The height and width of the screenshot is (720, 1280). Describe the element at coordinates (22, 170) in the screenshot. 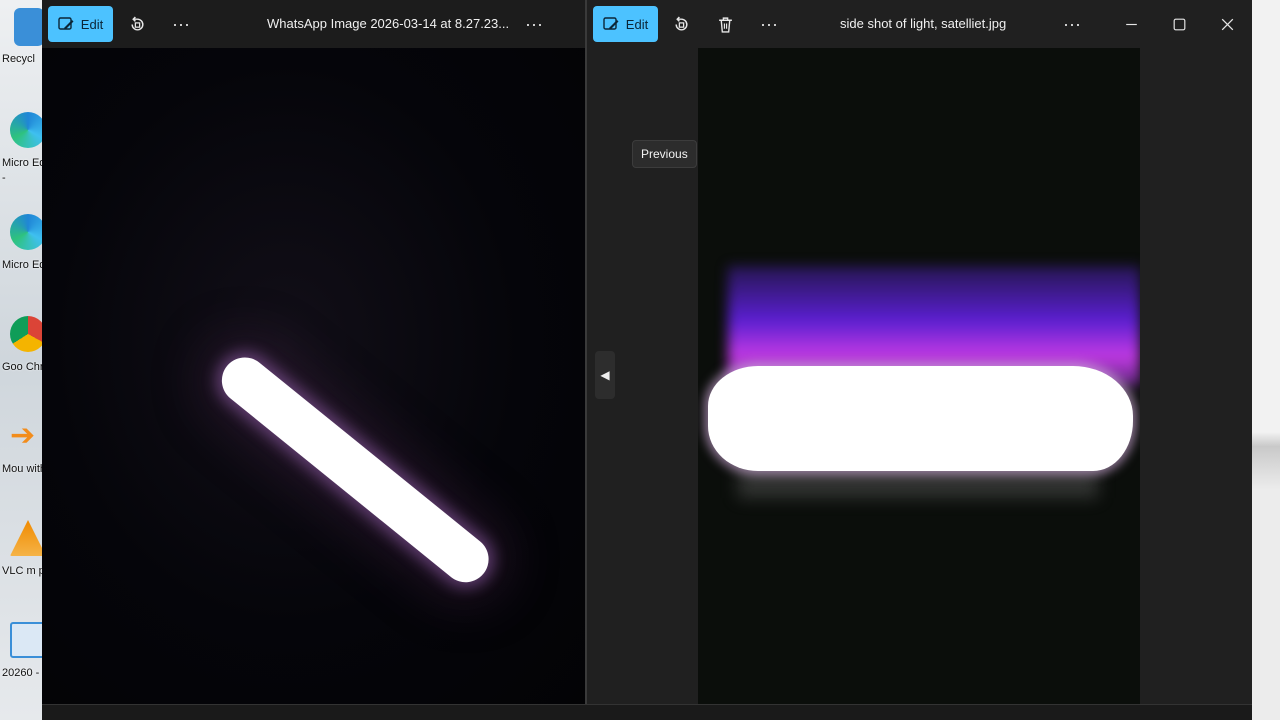

I see `desktop-icon-label: Micro Edge -` at that location.